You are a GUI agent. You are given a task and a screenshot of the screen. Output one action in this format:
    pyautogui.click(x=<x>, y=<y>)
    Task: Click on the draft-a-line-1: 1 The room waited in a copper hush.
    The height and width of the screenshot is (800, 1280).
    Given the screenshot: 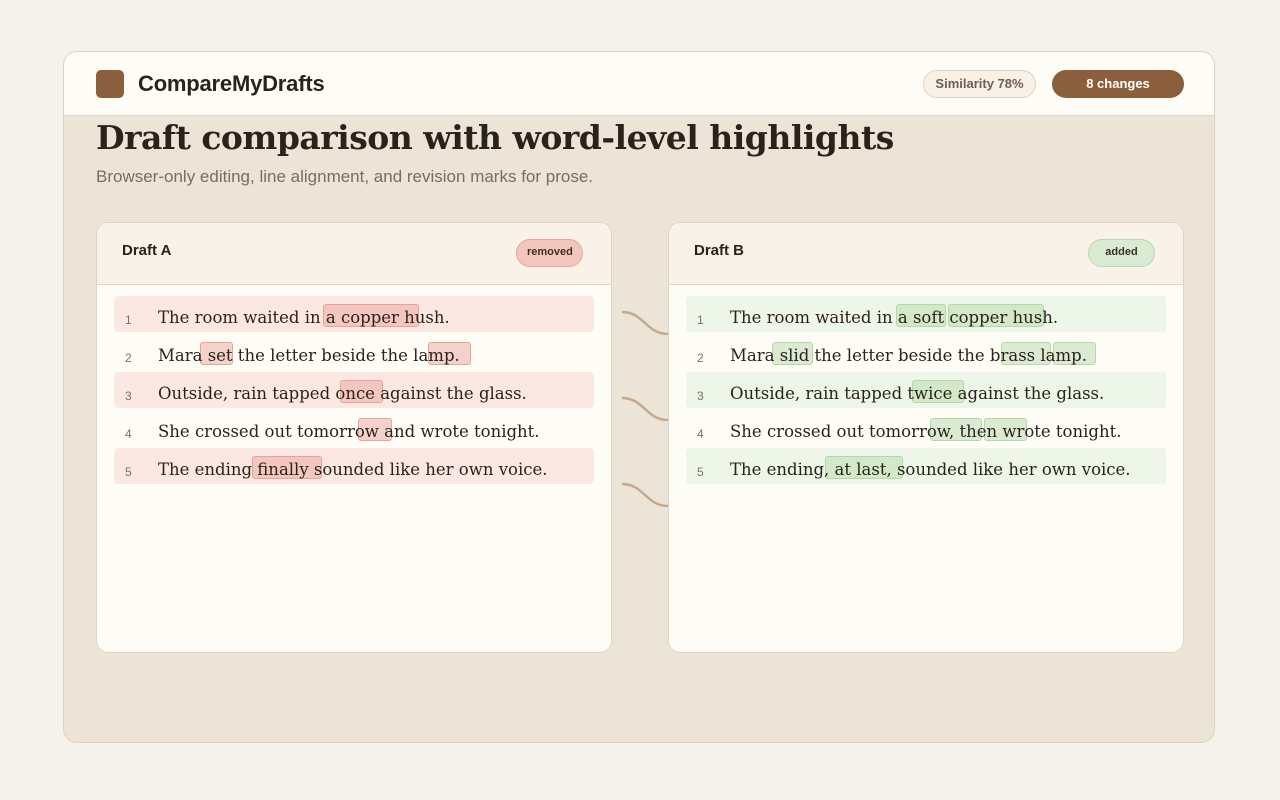 What is the action you would take?
    pyautogui.click(x=354, y=314)
    